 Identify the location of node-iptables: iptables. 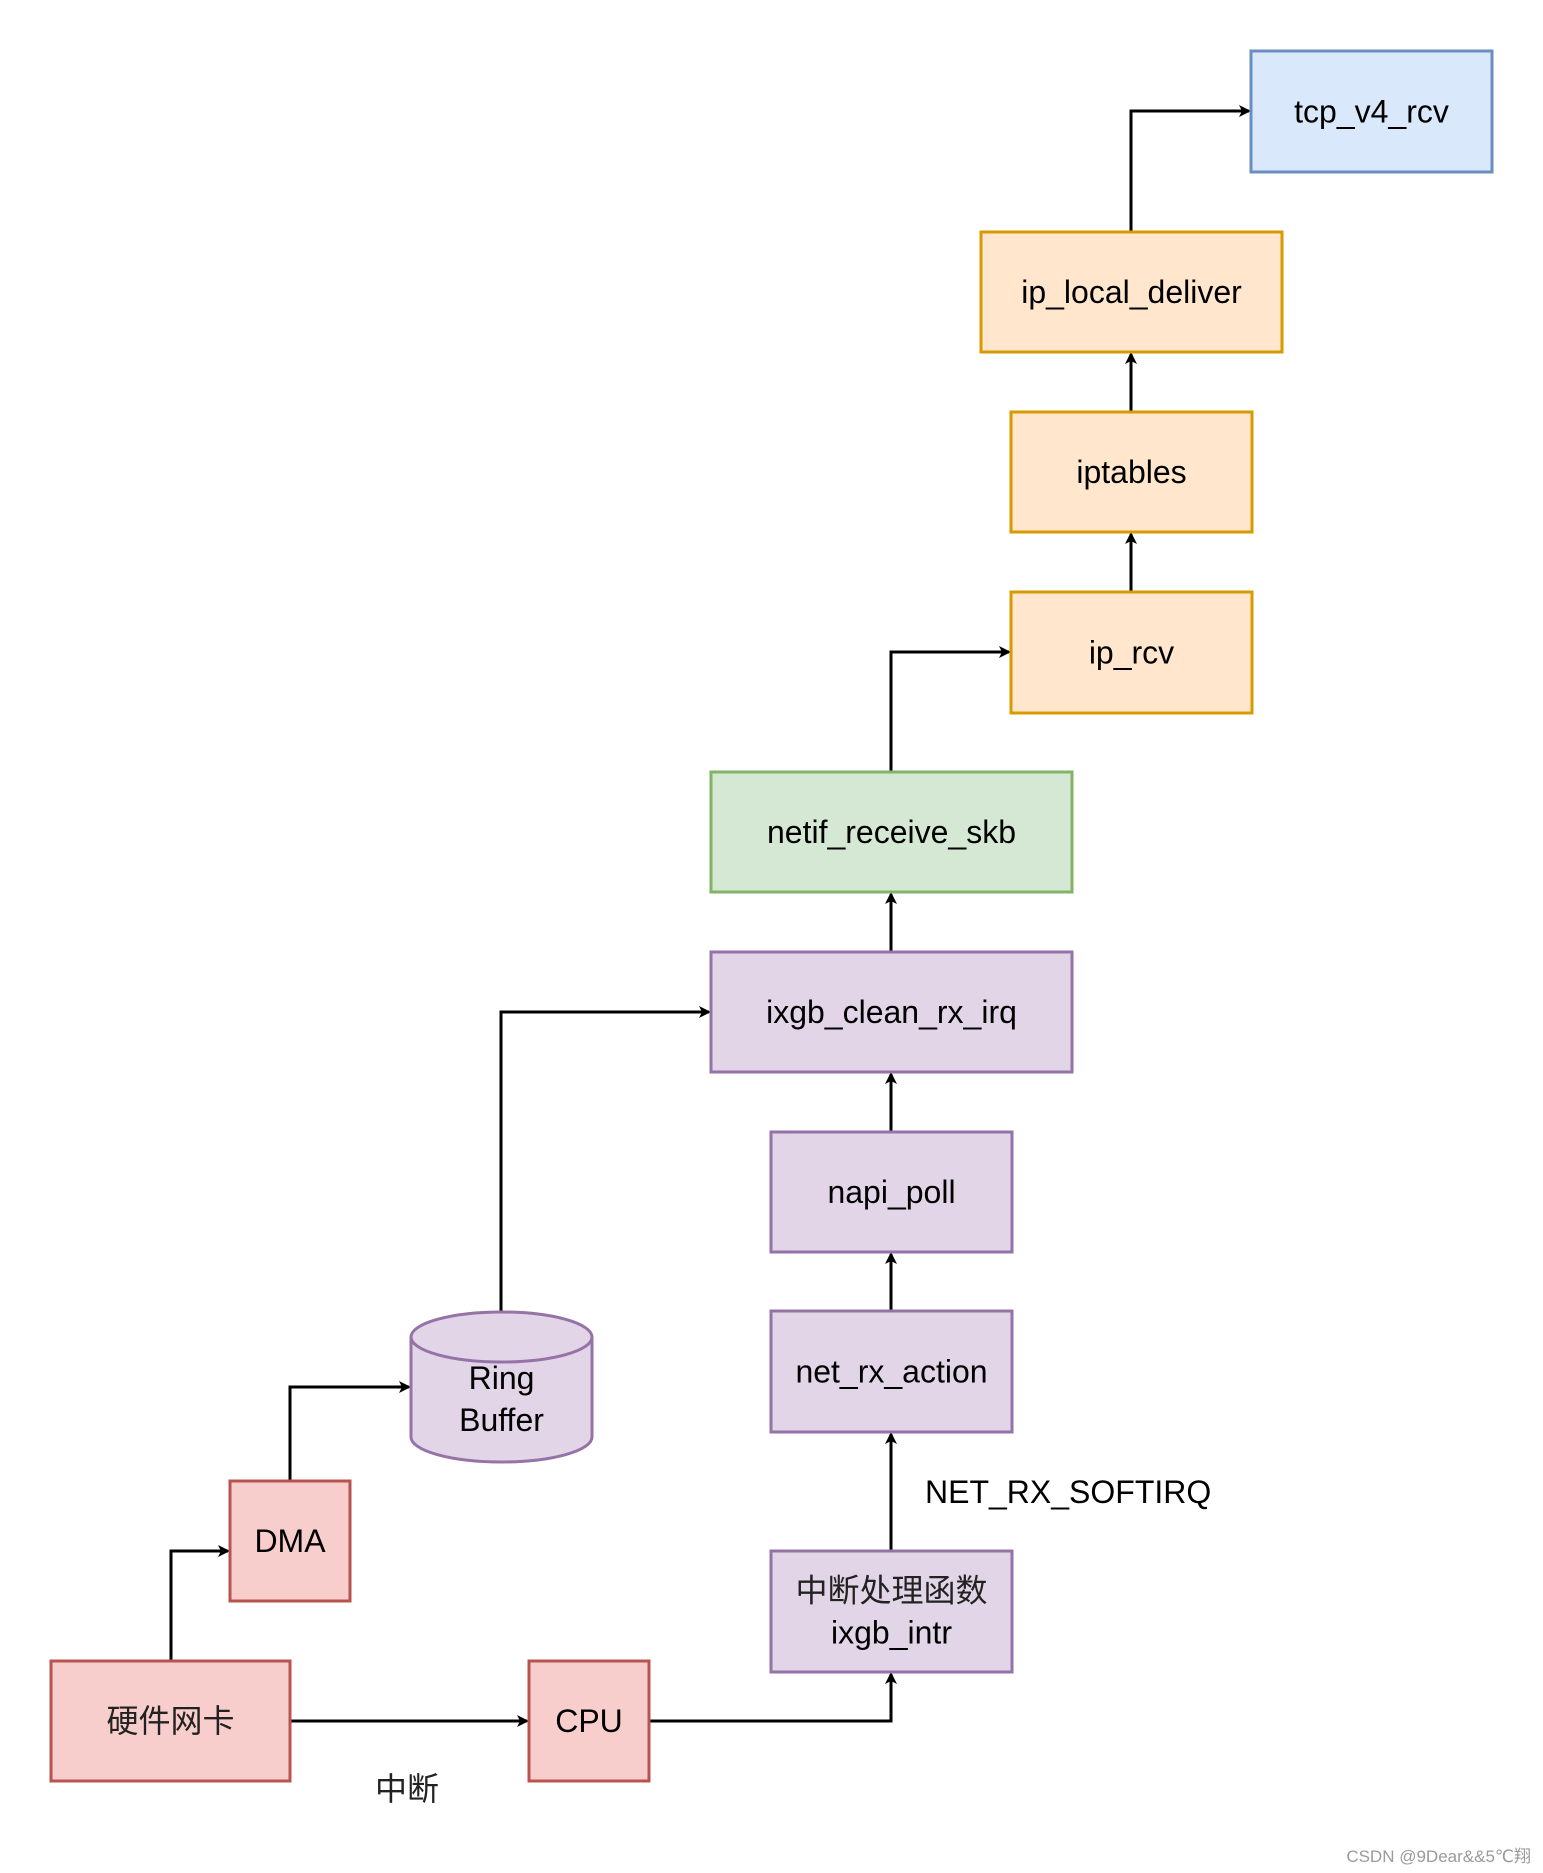
(1131, 472).